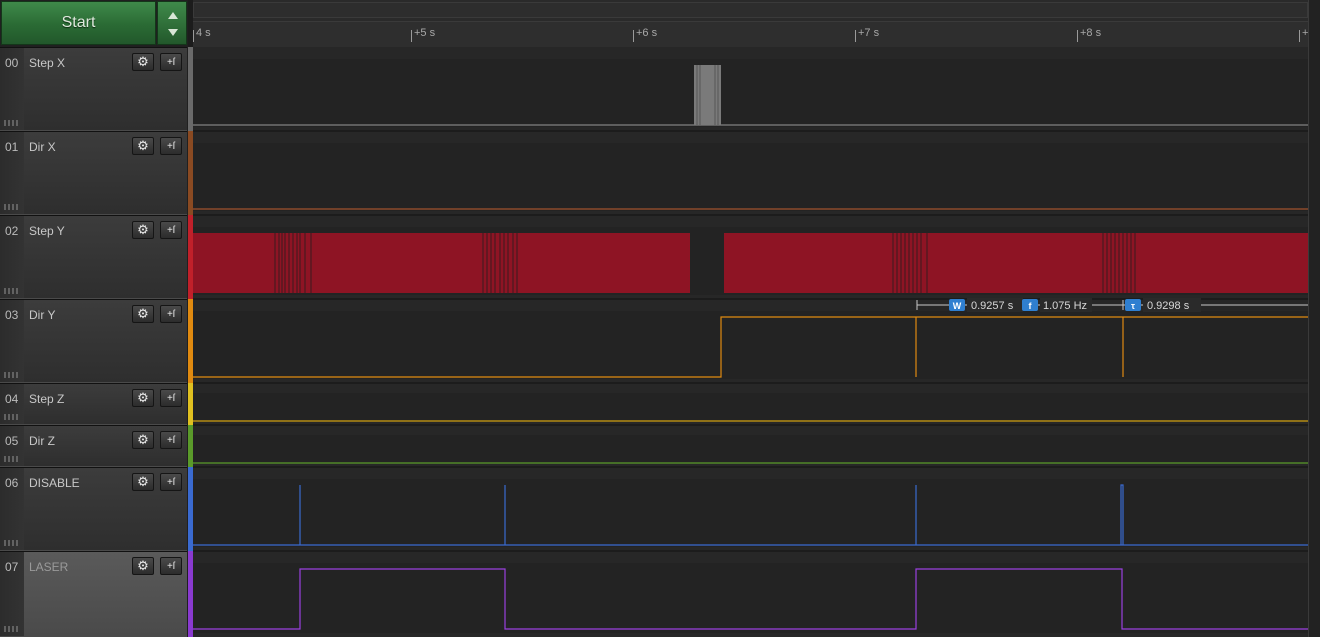 This screenshot has width=1320, height=637. Describe the element at coordinates (12, 404) in the screenshot. I see `channel-number: 04` at that location.